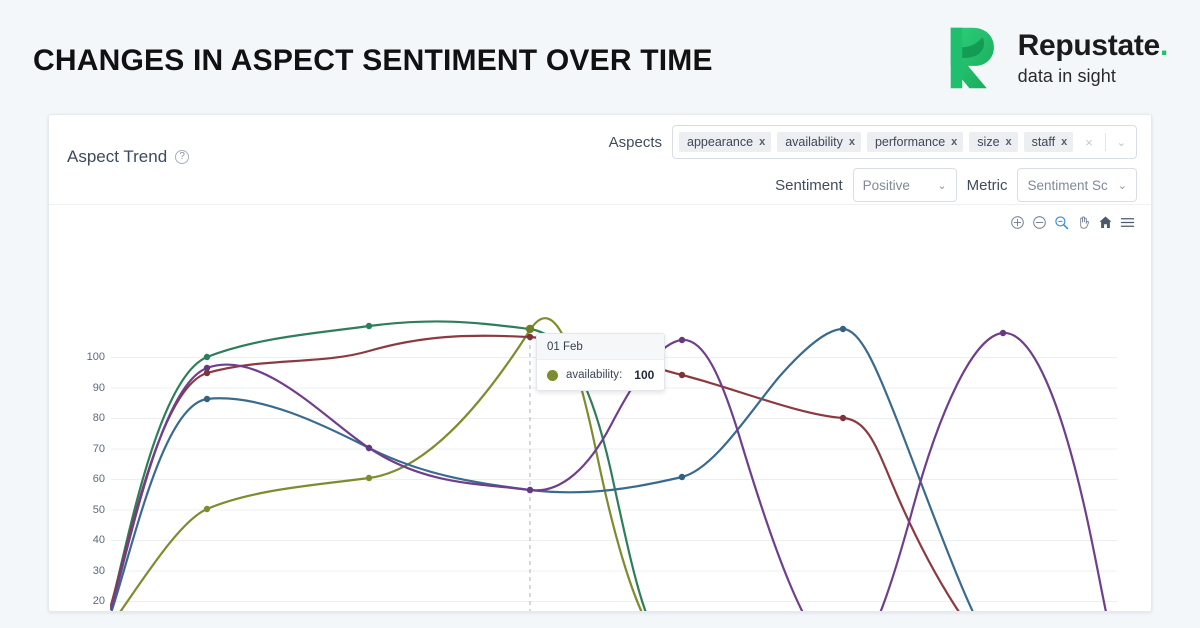  Describe the element at coordinates (1066, 76) in the screenshot. I see `brand-tagline: data in sight` at that location.